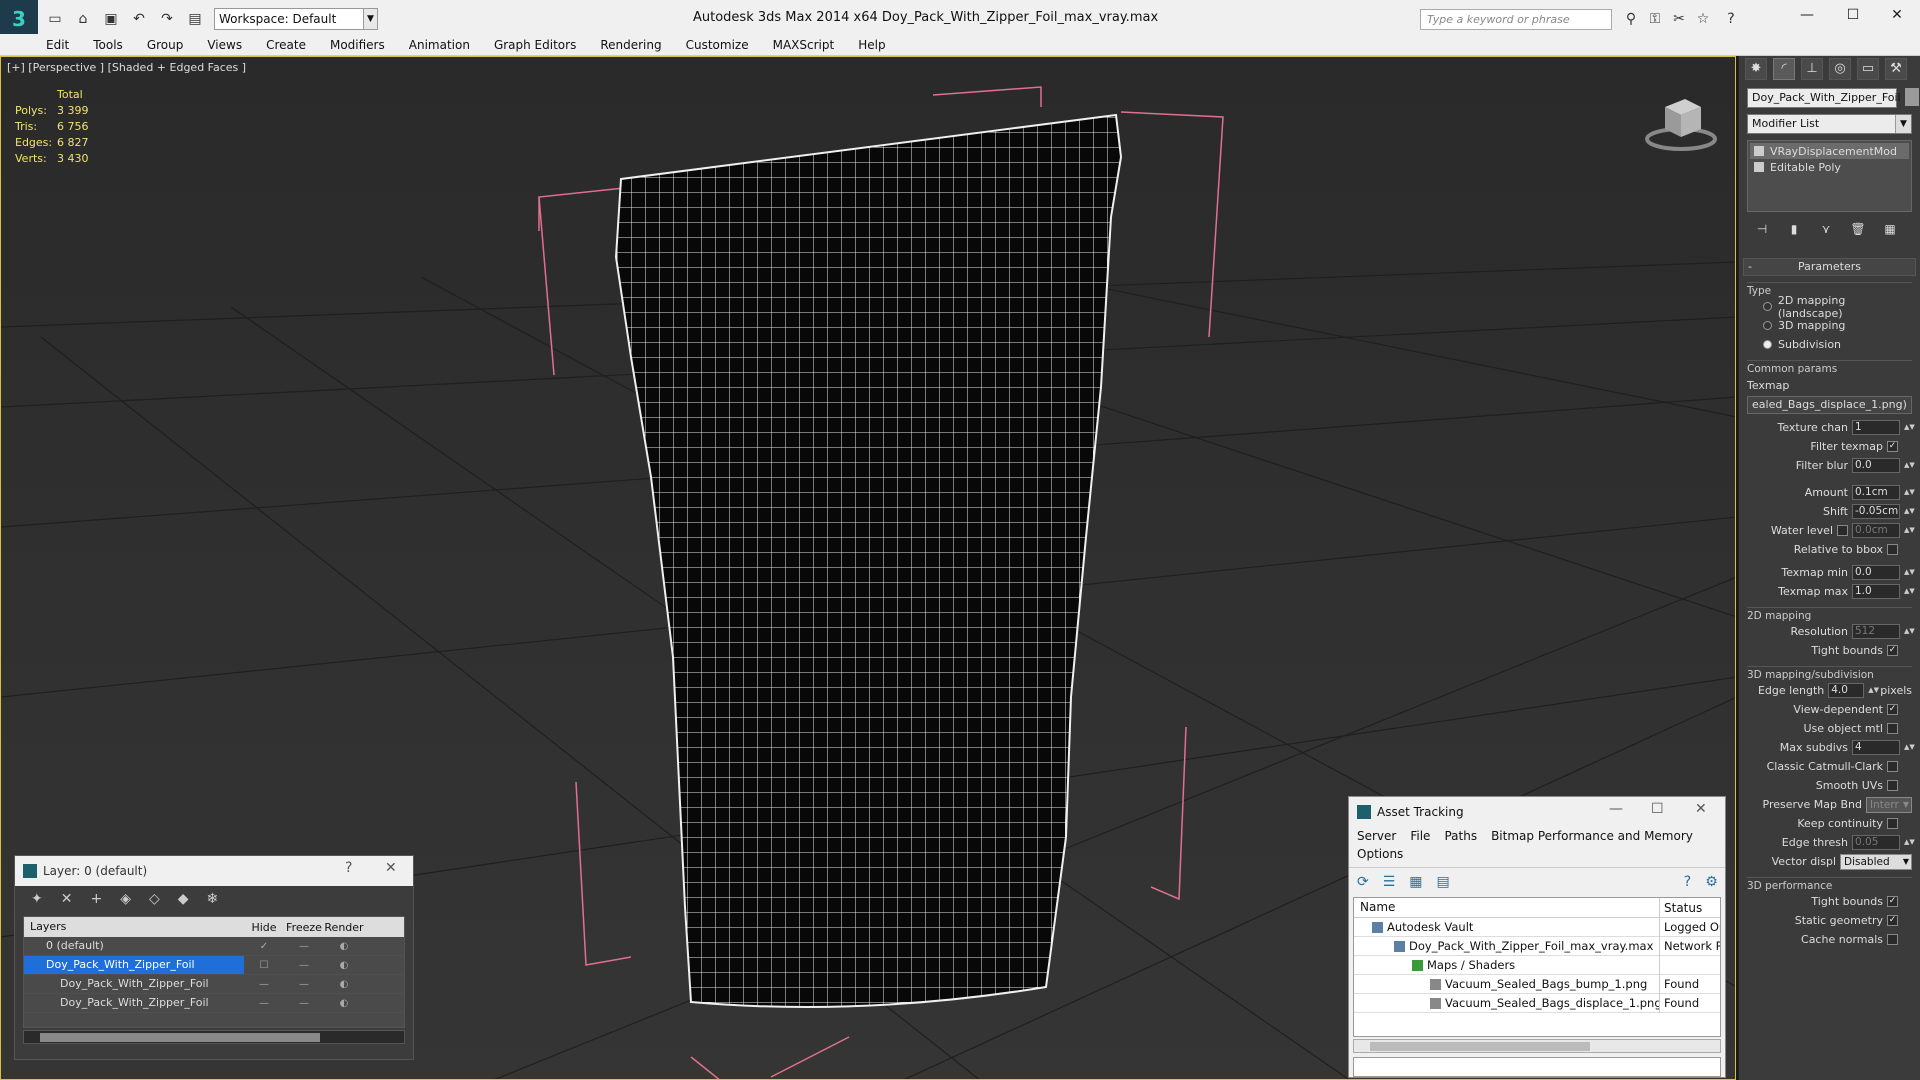 The width and height of the screenshot is (1920, 1080). Describe the element at coordinates (304, 927) in the screenshot. I see `col-freeze: Freeze` at that location.